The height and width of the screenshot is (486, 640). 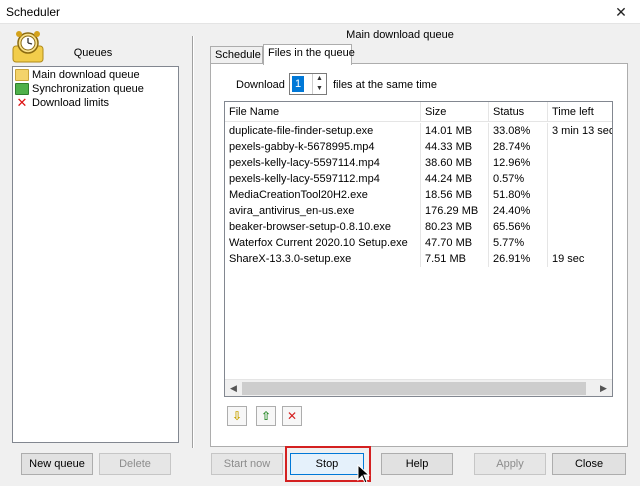 What do you see at coordinates (400, 35) in the screenshot?
I see `queue-title: Main download queue` at bounding box center [400, 35].